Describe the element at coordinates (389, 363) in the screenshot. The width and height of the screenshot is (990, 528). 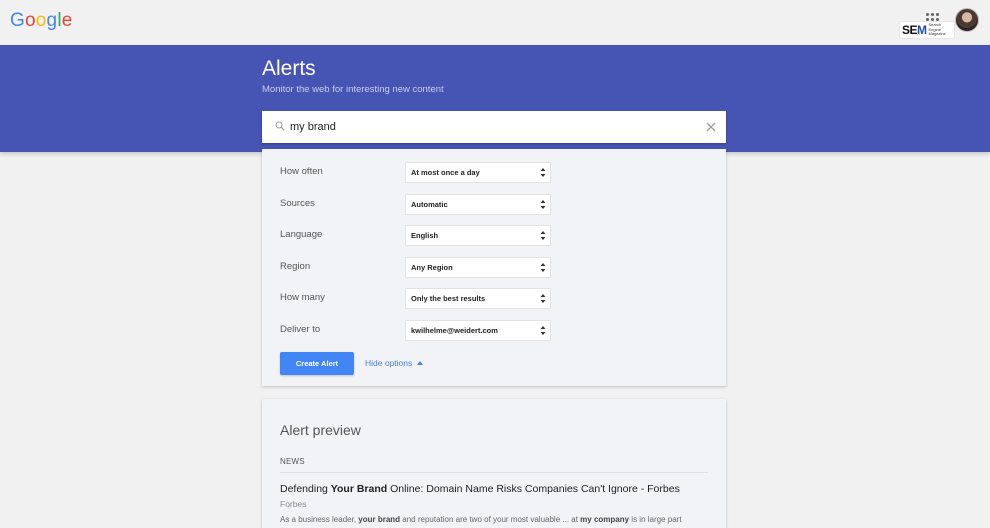
I see `hide-options-label: Hide options` at that location.